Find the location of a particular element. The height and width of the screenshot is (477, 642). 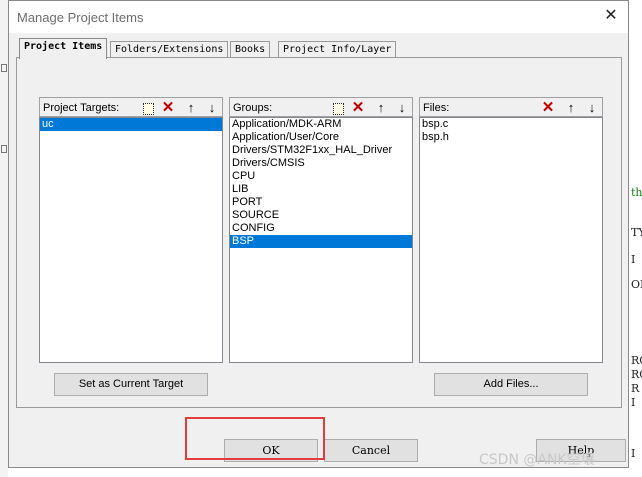

groups-header: Groups: ✕ ↑ ↓ is located at coordinates (321, 107).